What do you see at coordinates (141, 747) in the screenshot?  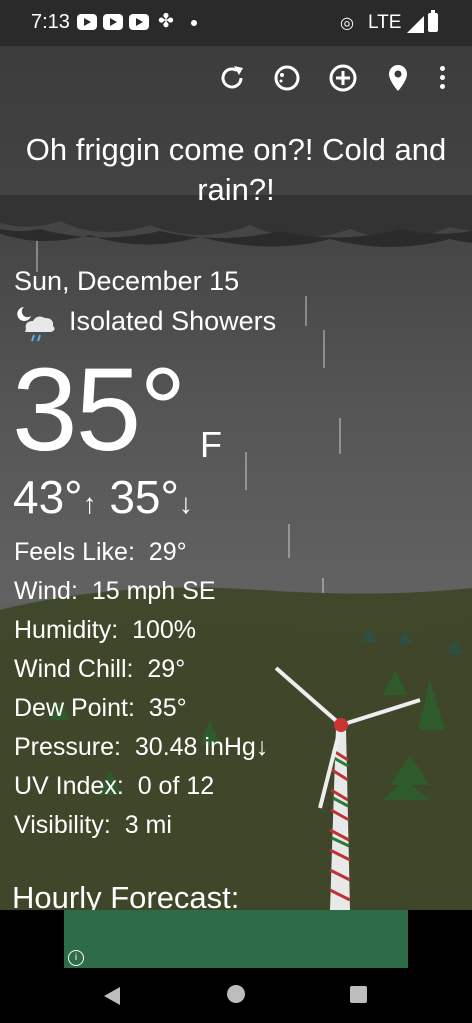 I see `detail-pressure: Pressure: 30.48 inHg↓` at bounding box center [141, 747].